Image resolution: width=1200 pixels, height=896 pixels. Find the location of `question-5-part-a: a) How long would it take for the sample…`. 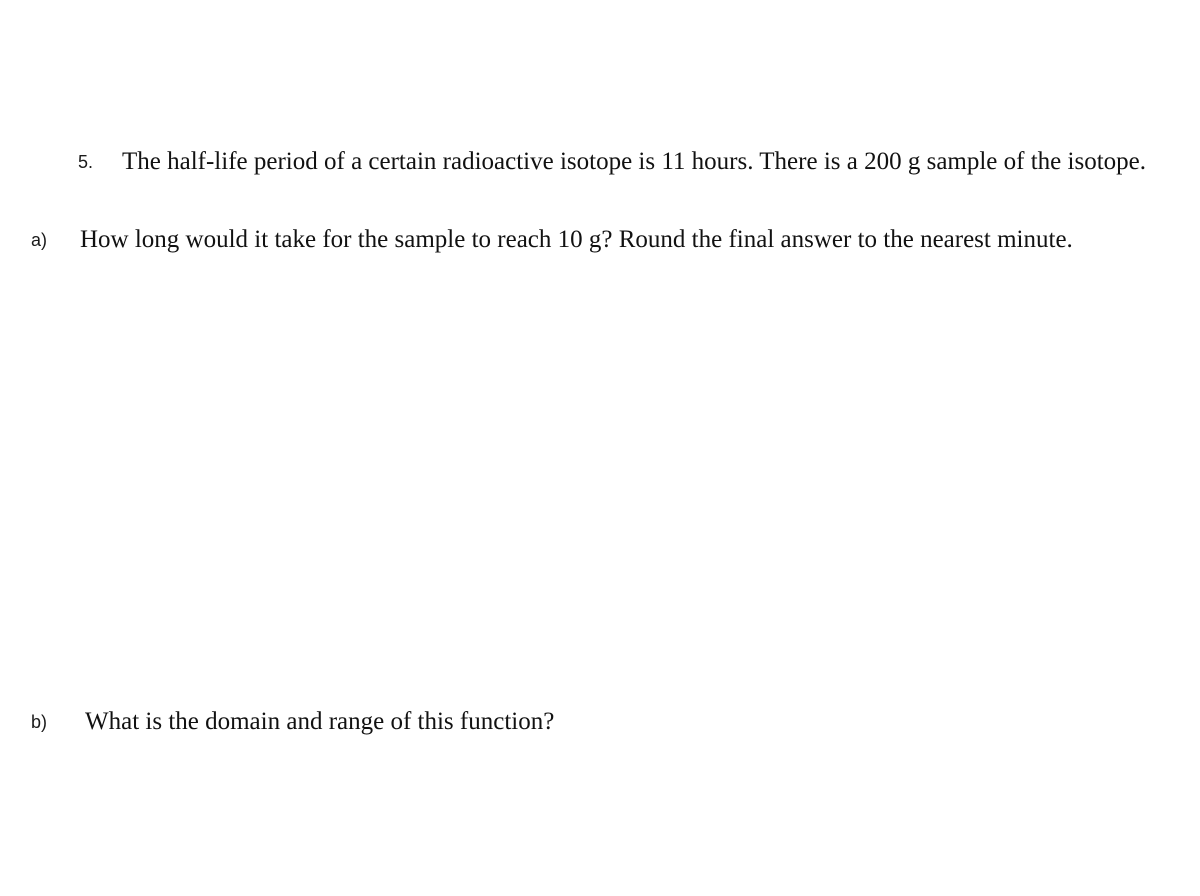

question-5-part-a: a) How long would it take for the sample… is located at coordinates (606, 240).